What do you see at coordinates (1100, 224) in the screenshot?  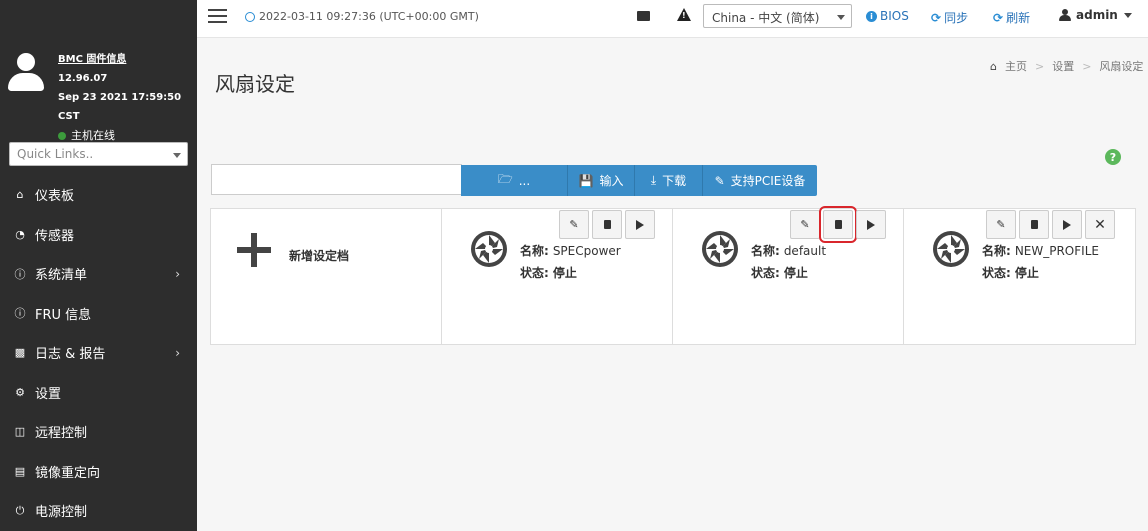 I see `delete-button: ✕` at bounding box center [1100, 224].